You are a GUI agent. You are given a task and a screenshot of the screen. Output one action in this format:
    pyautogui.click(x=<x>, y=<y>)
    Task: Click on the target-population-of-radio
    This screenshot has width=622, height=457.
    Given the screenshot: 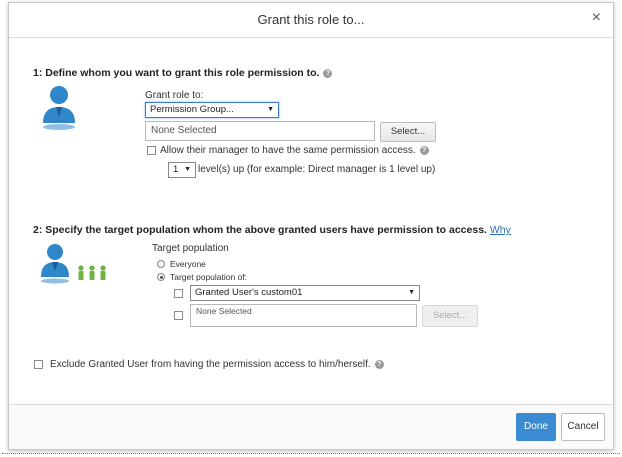 What is the action you would take?
    pyautogui.click(x=161, y=277)
    